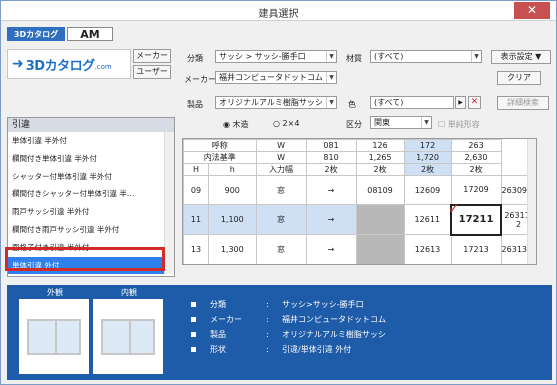 This screenshot has height=385, width=557. What do you see at coordinates (476, 157) in the screenshot?
I see `header-cell: 2,630` at bounding box center [476, 157].